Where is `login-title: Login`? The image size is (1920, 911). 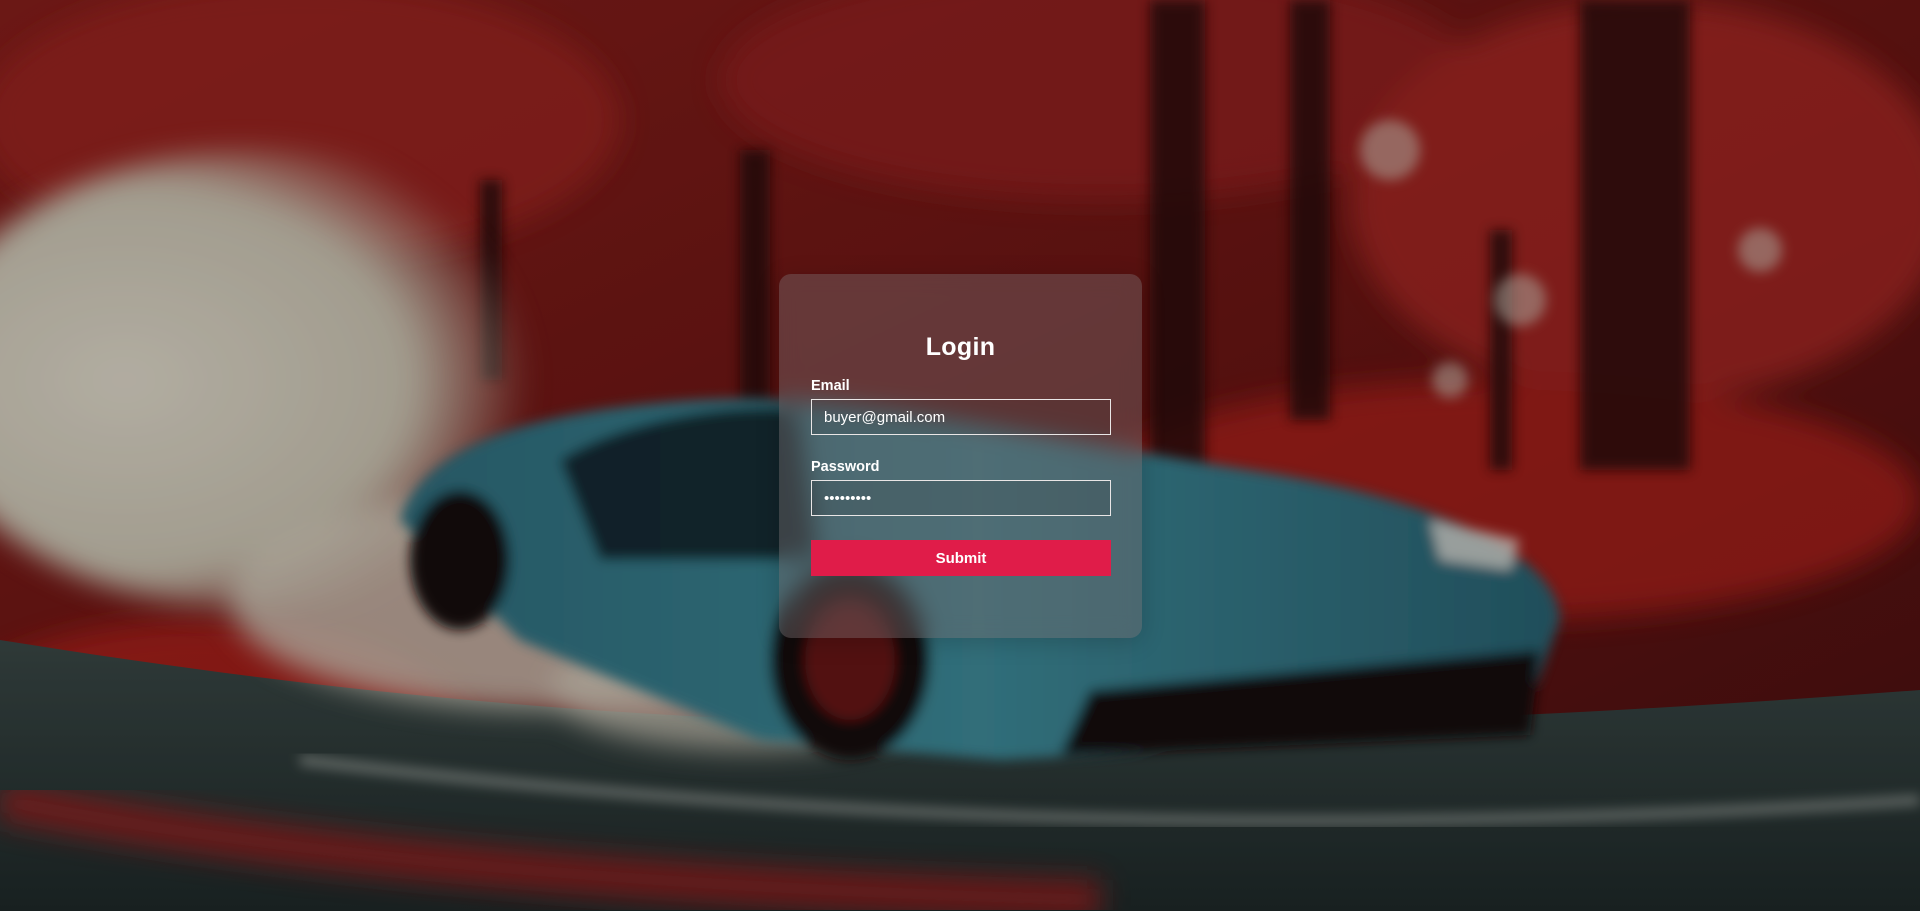 login-title: Login is located at coordinates (960, 347).